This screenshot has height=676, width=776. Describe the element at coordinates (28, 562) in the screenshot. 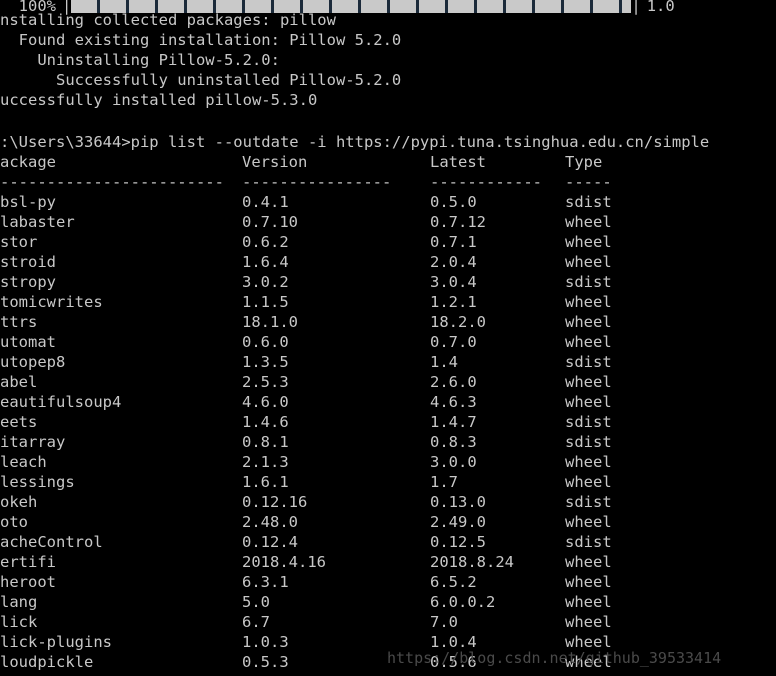

I see `package-name-cell: ertifi` at that location.